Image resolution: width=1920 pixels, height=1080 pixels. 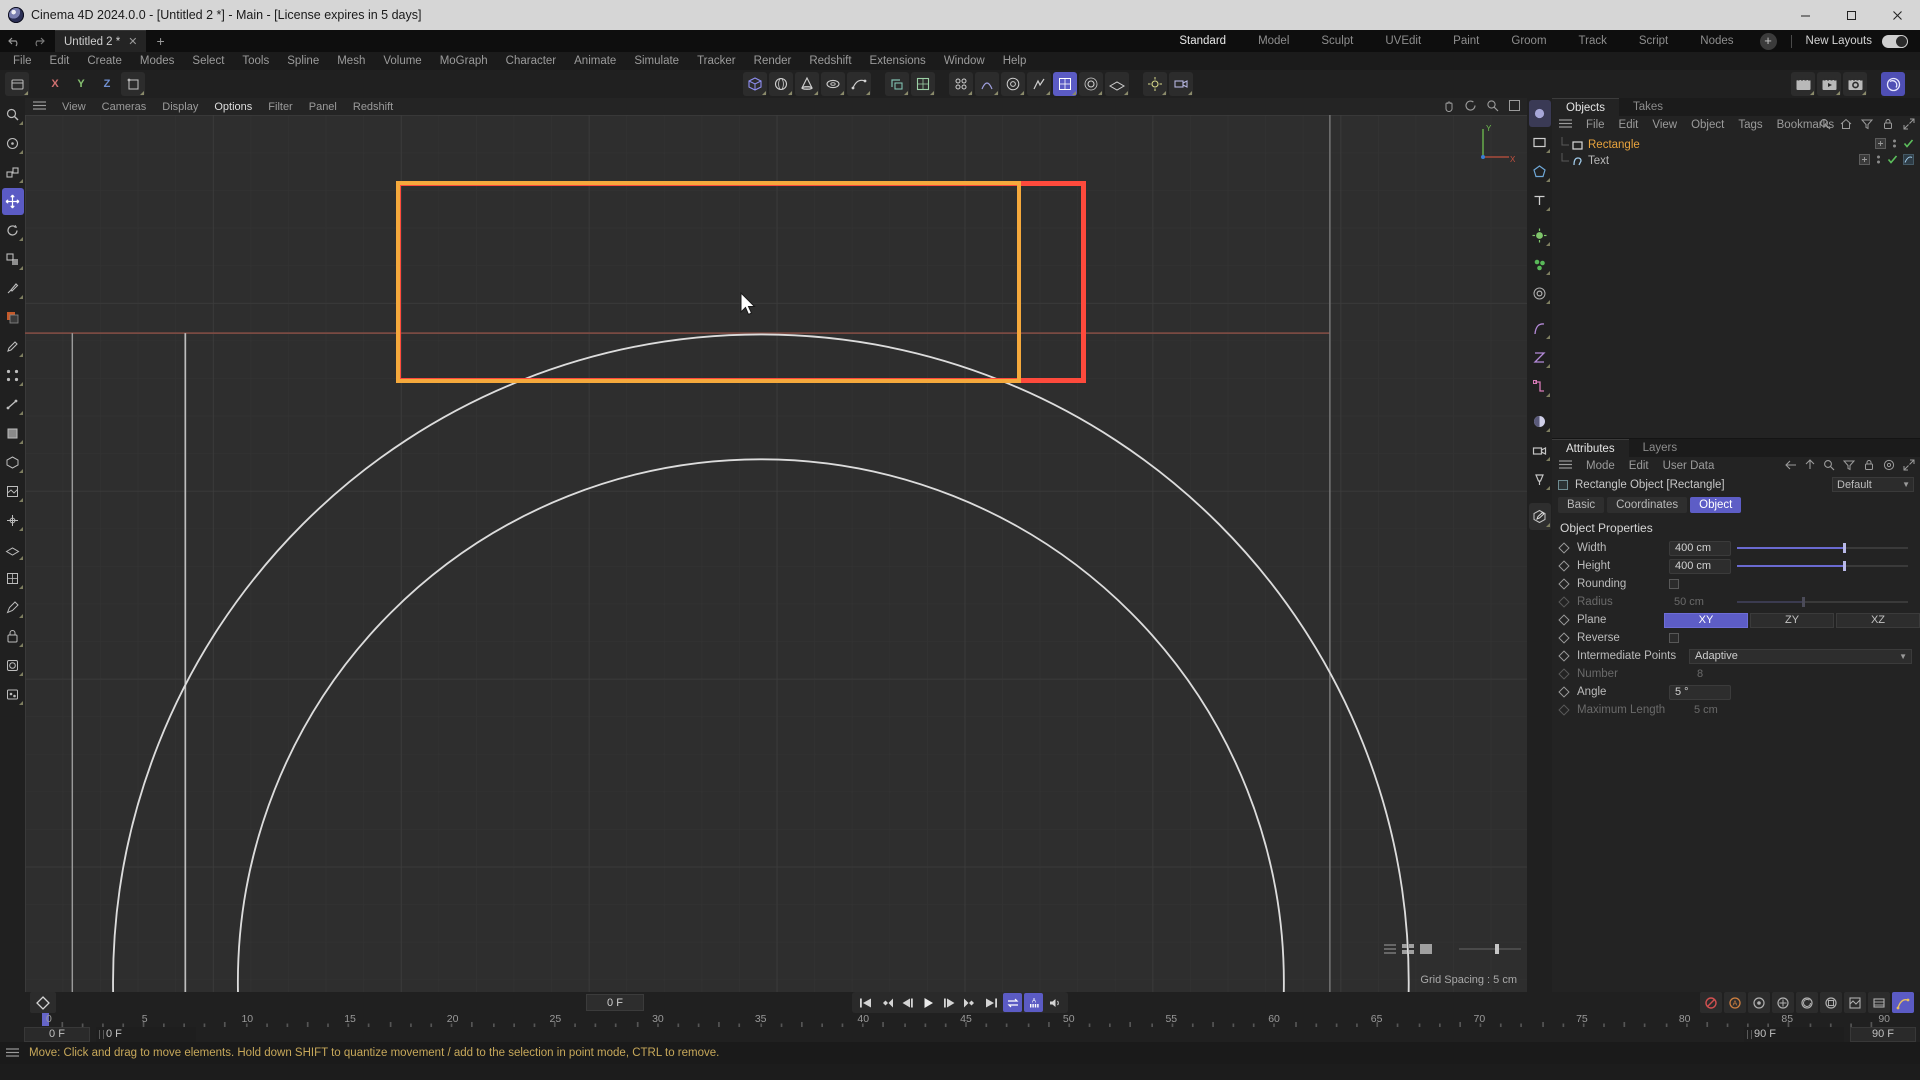 I want to click on tab-layers: Layers, so click(x=1660, y=448).